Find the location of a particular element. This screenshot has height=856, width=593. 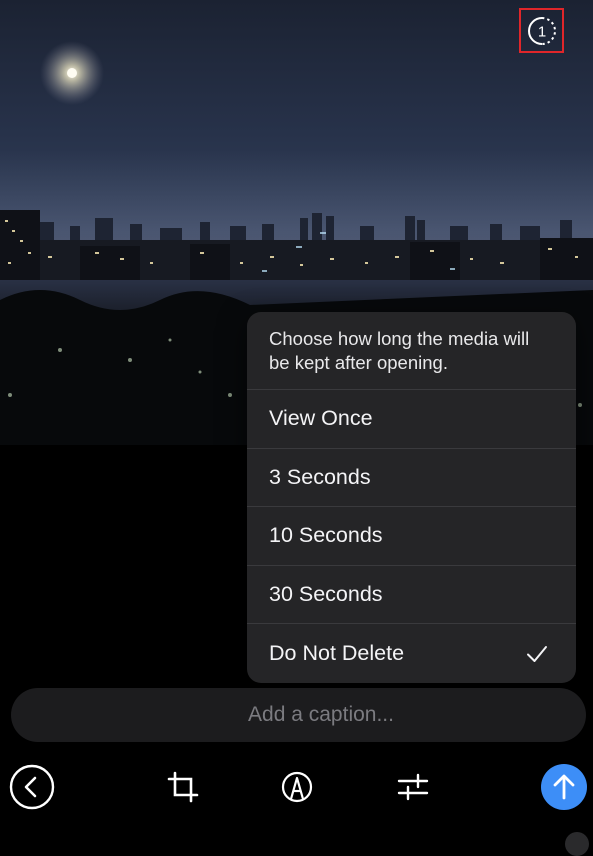

crop-icon is located at coordinates (183, 787).